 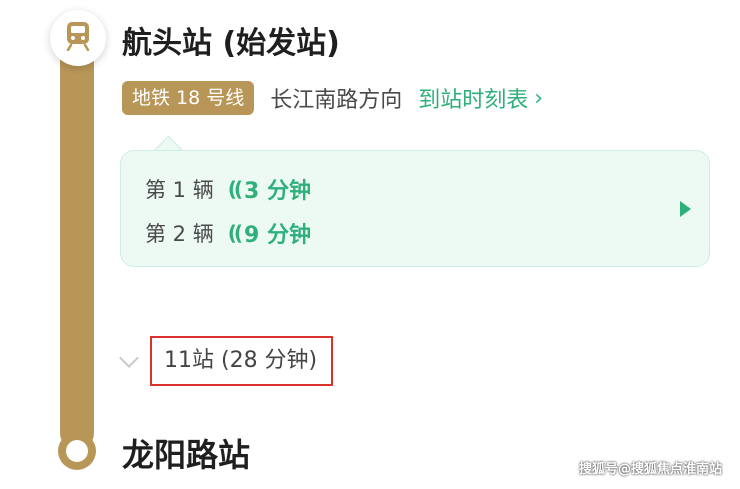 I want to click on arrival-row: 第 2 辆 (( 9 分钟, so click(x=228, y=233).